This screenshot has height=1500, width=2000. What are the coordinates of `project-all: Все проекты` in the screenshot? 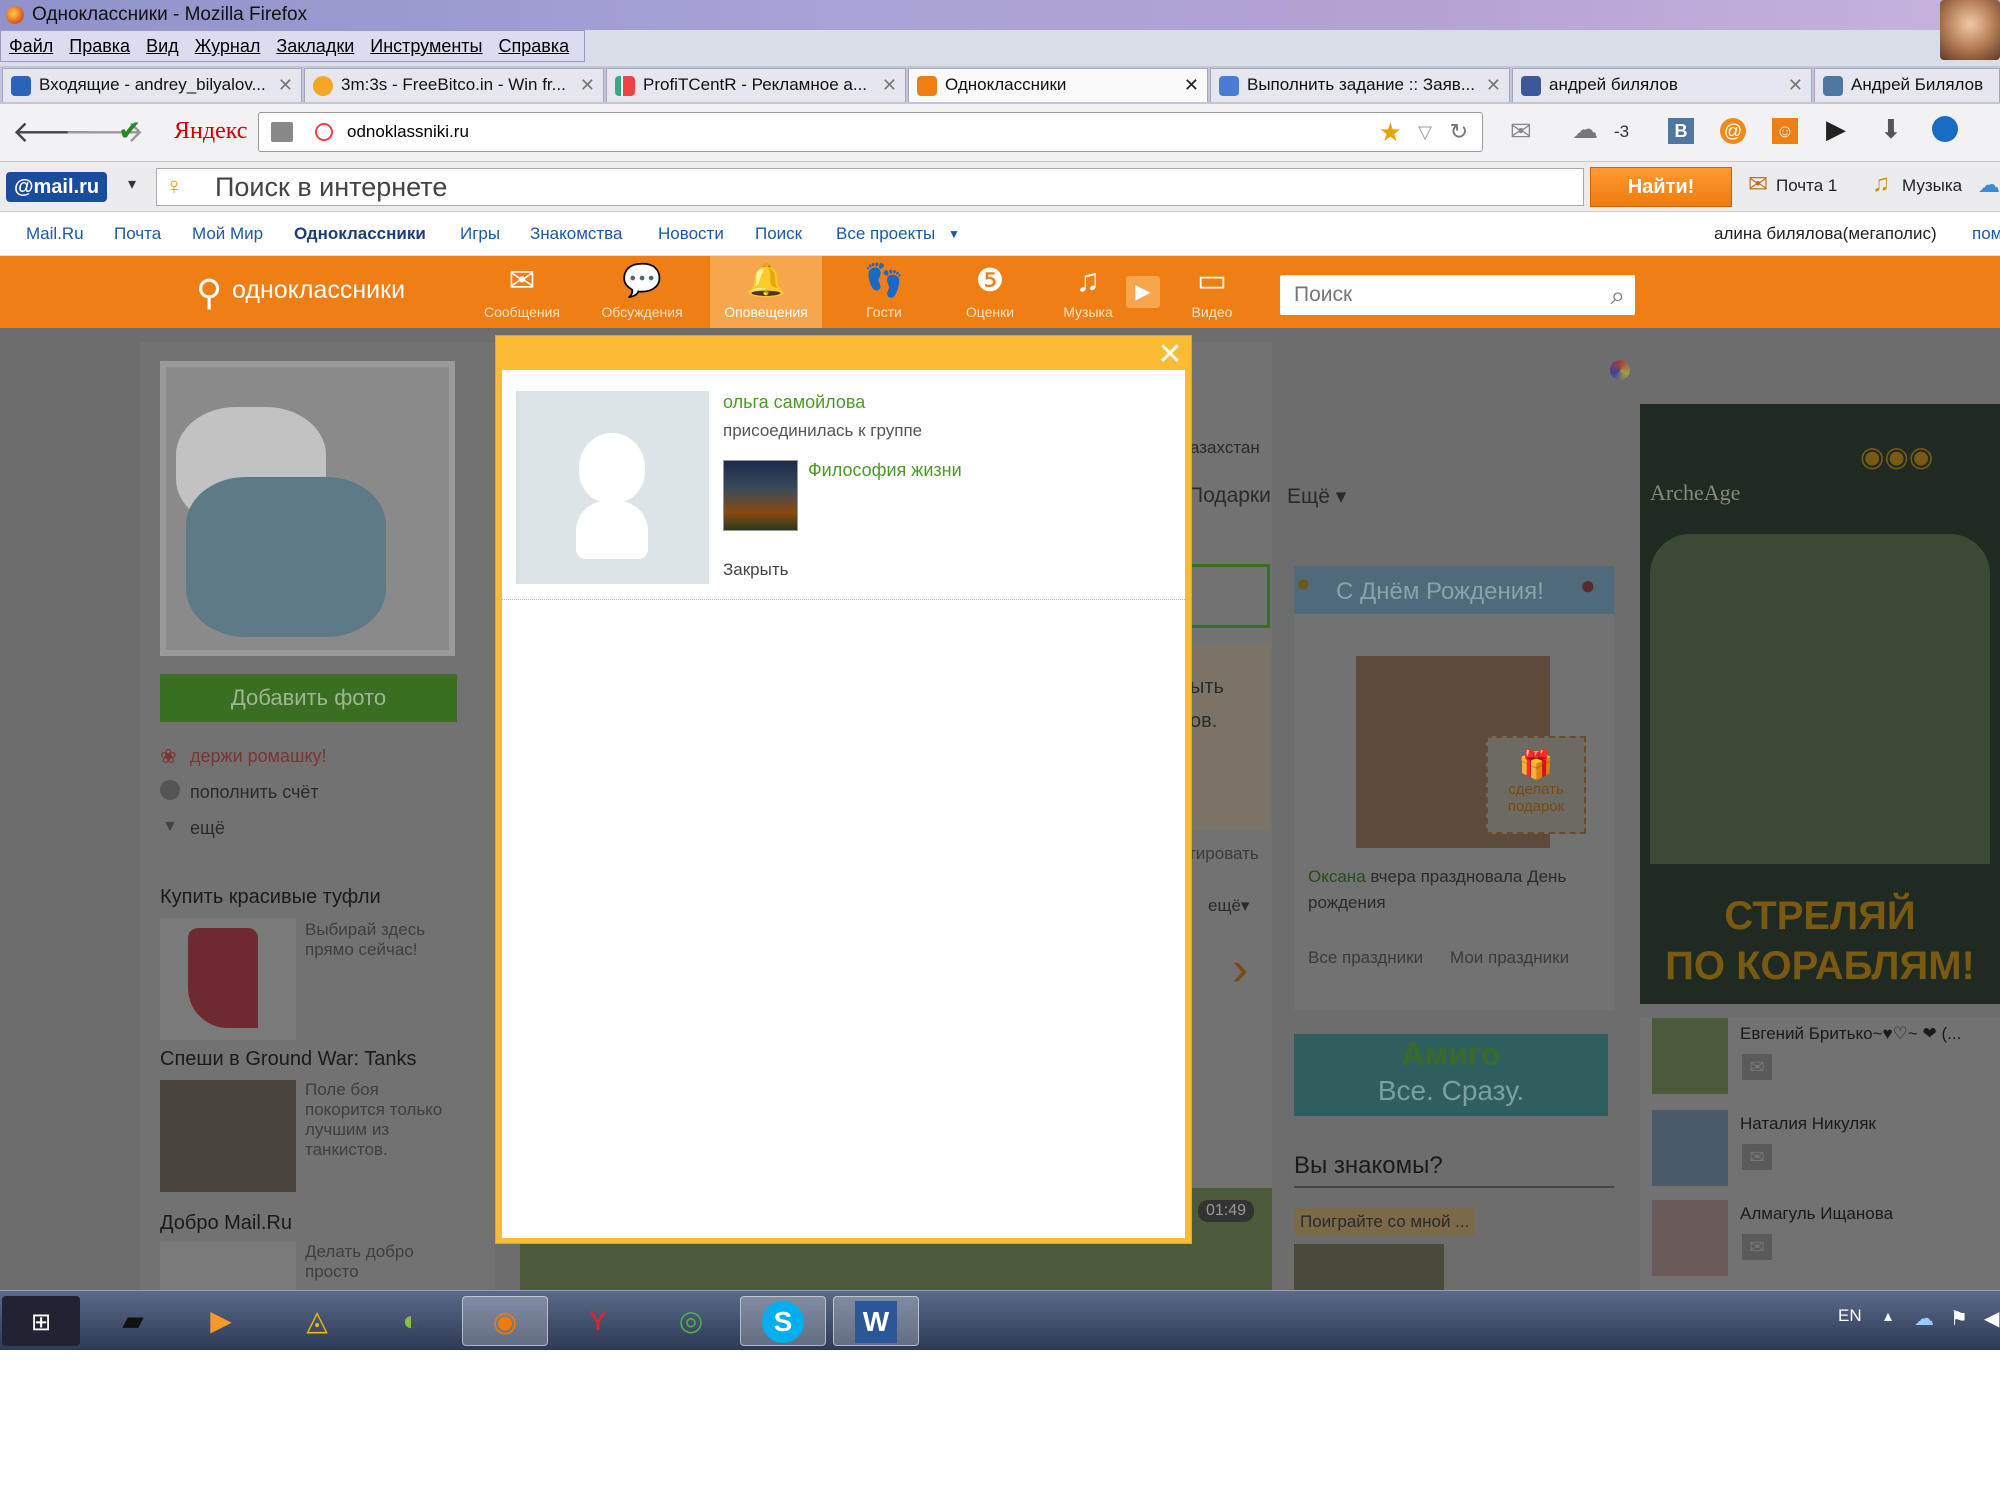 It's located at (885, 234).